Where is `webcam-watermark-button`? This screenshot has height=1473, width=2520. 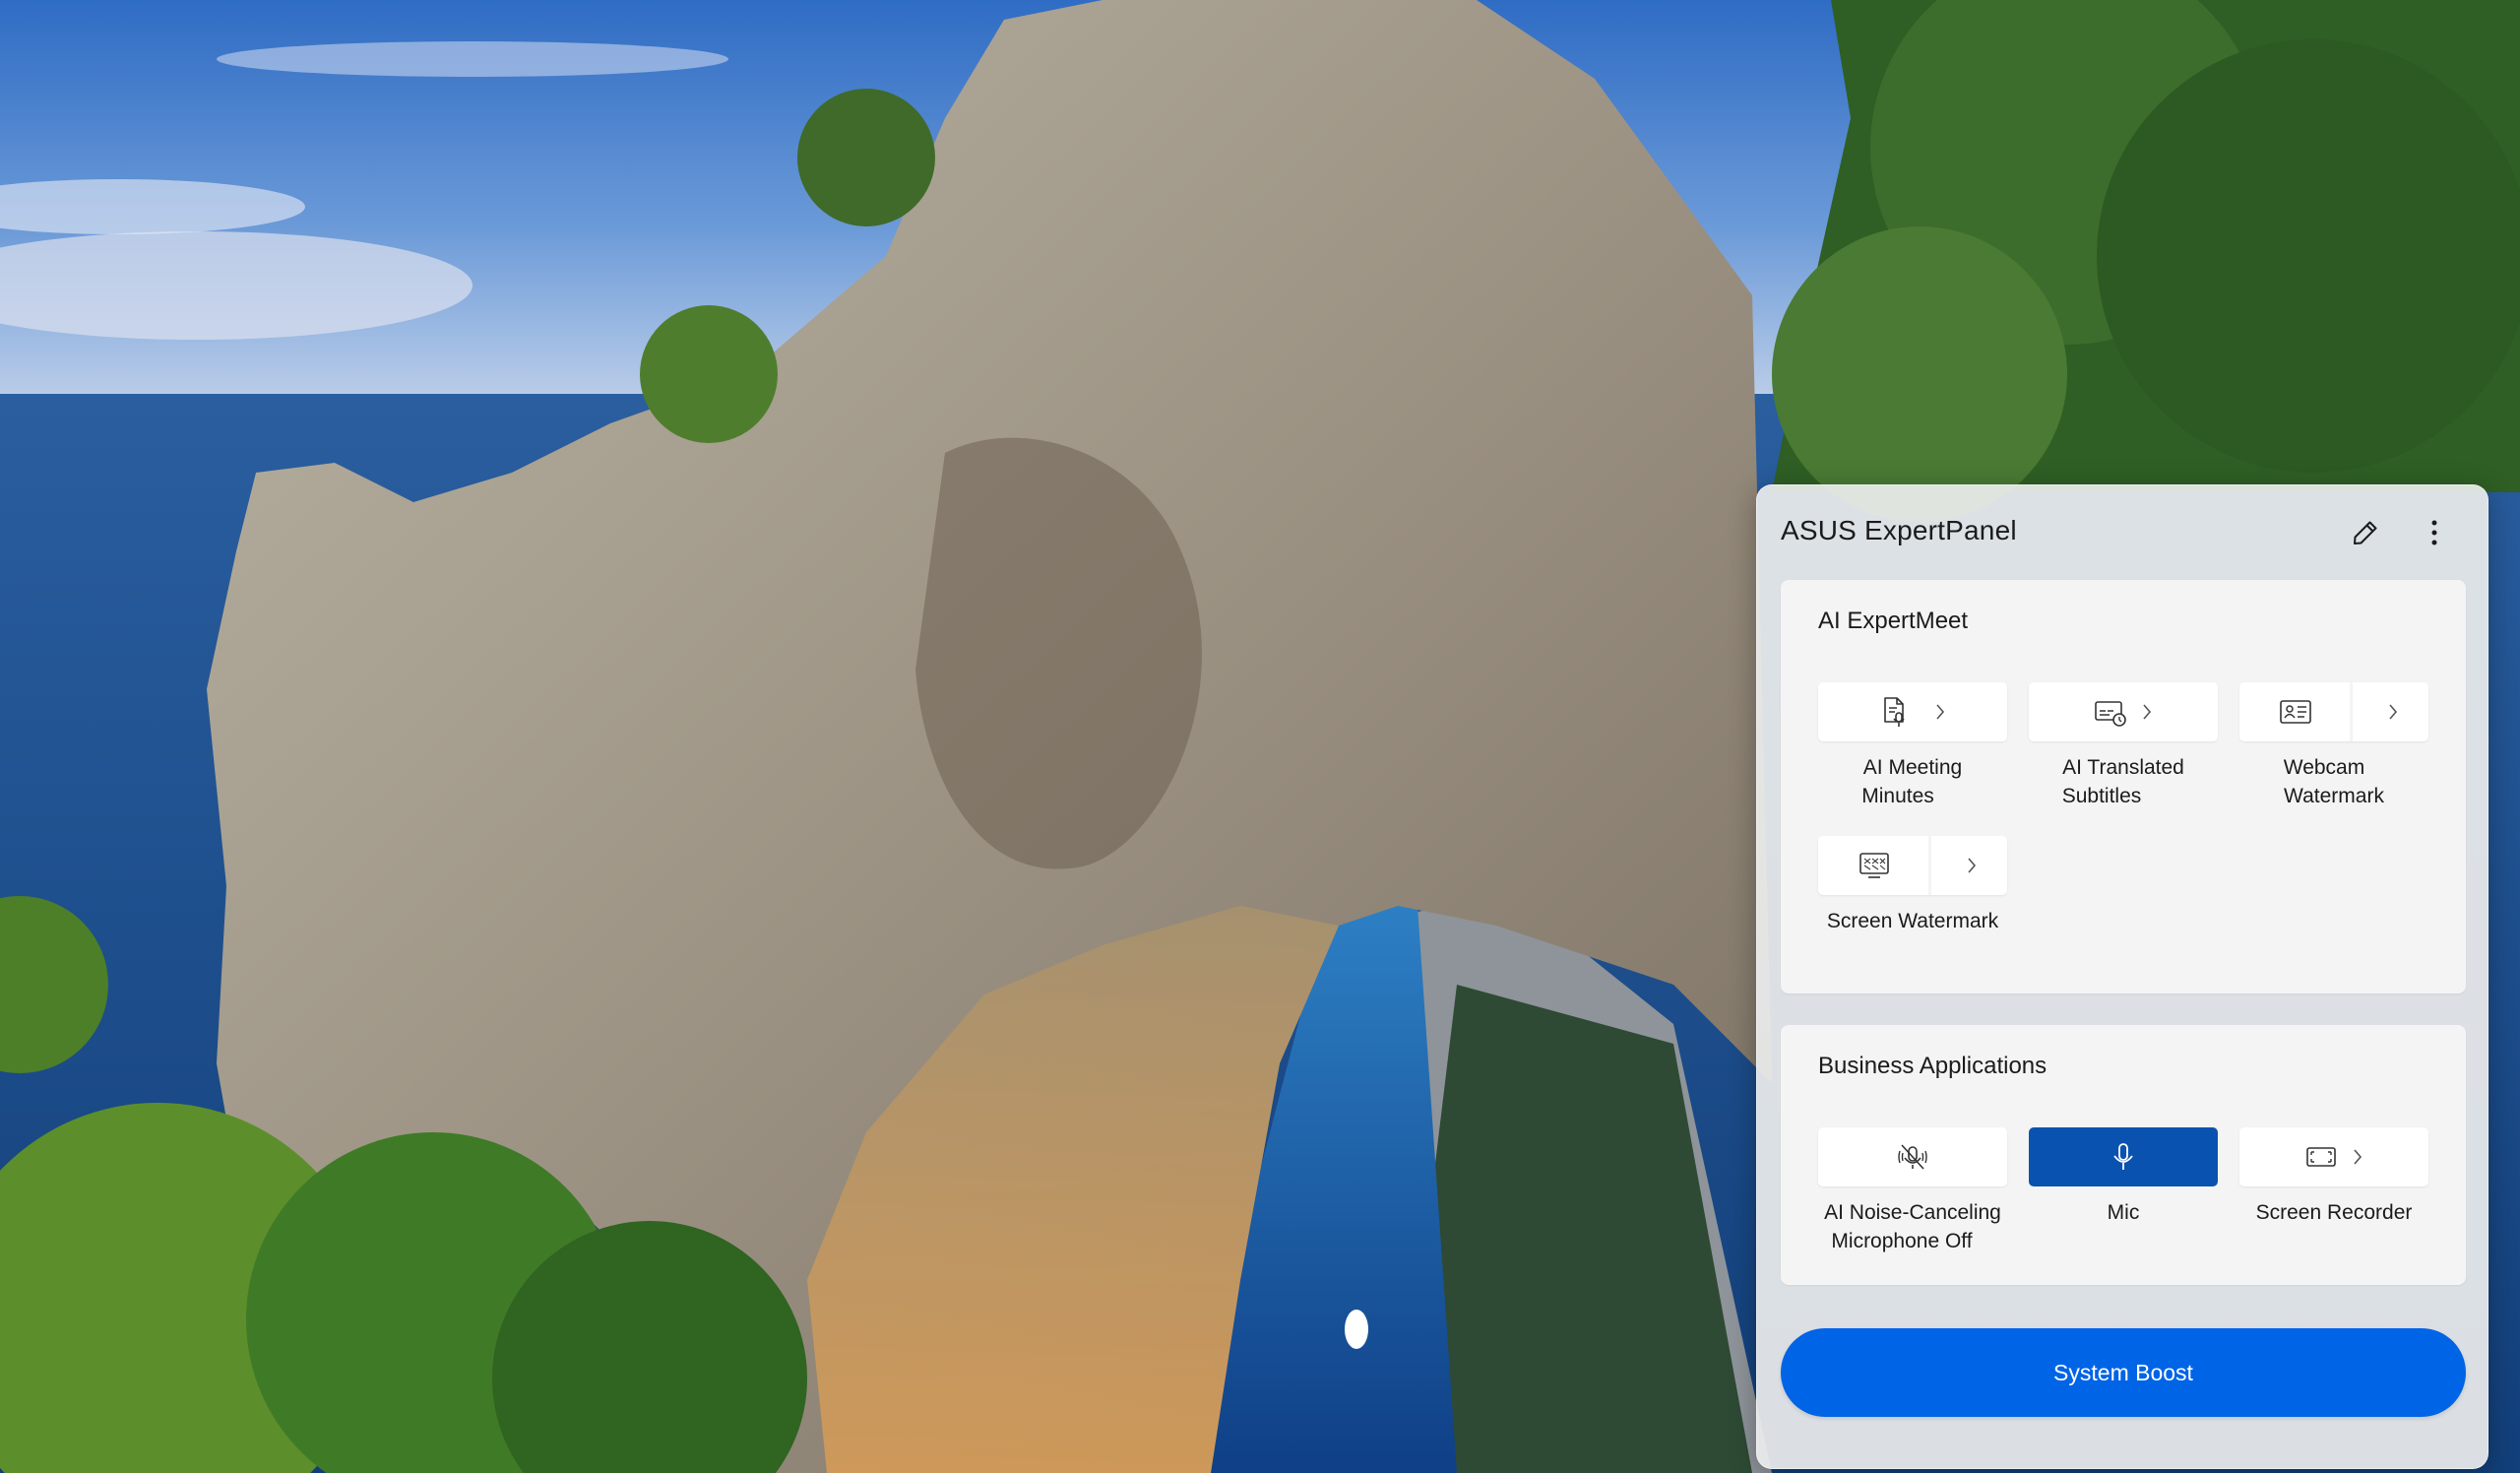 webcam-watermark-button is located at coordinates (2333, 711).